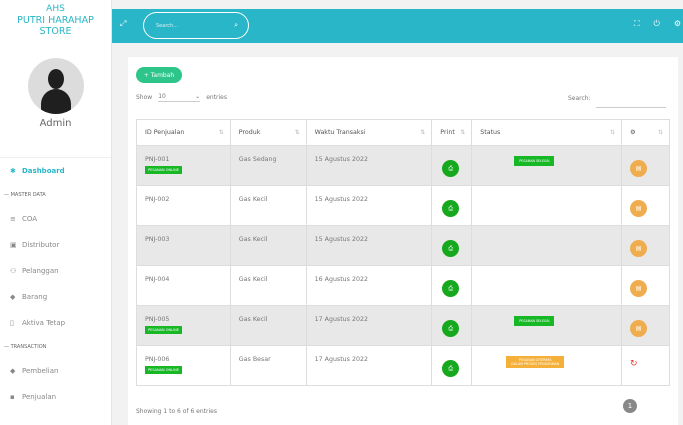  I want to click on column-header: Status ⇅, so click(547, 132).